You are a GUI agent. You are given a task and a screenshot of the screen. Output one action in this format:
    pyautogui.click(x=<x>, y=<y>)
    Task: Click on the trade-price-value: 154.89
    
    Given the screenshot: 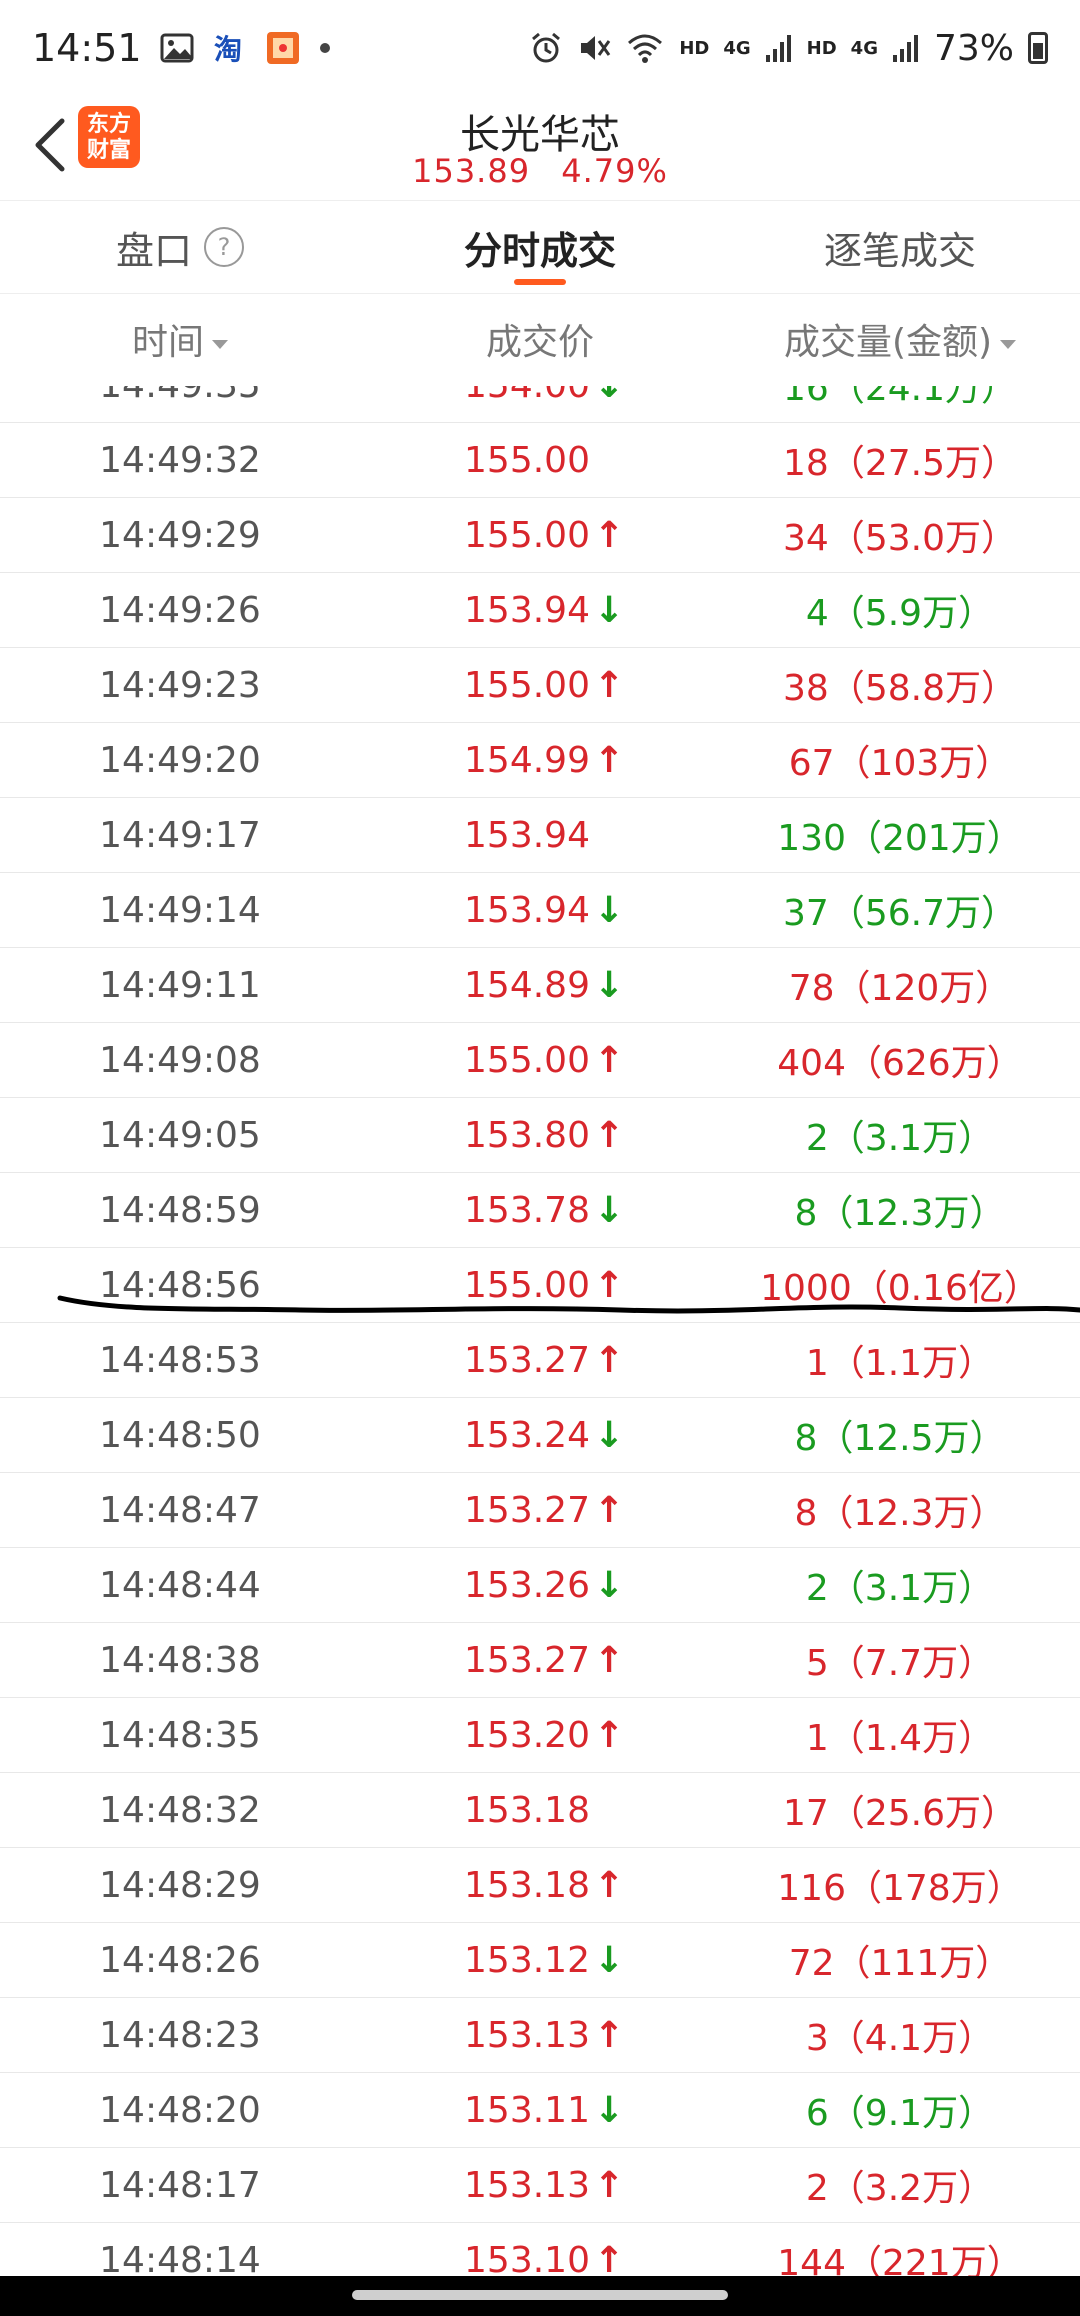 What is the action you would take?
    pyautogui.click(x=527, y=985)
    